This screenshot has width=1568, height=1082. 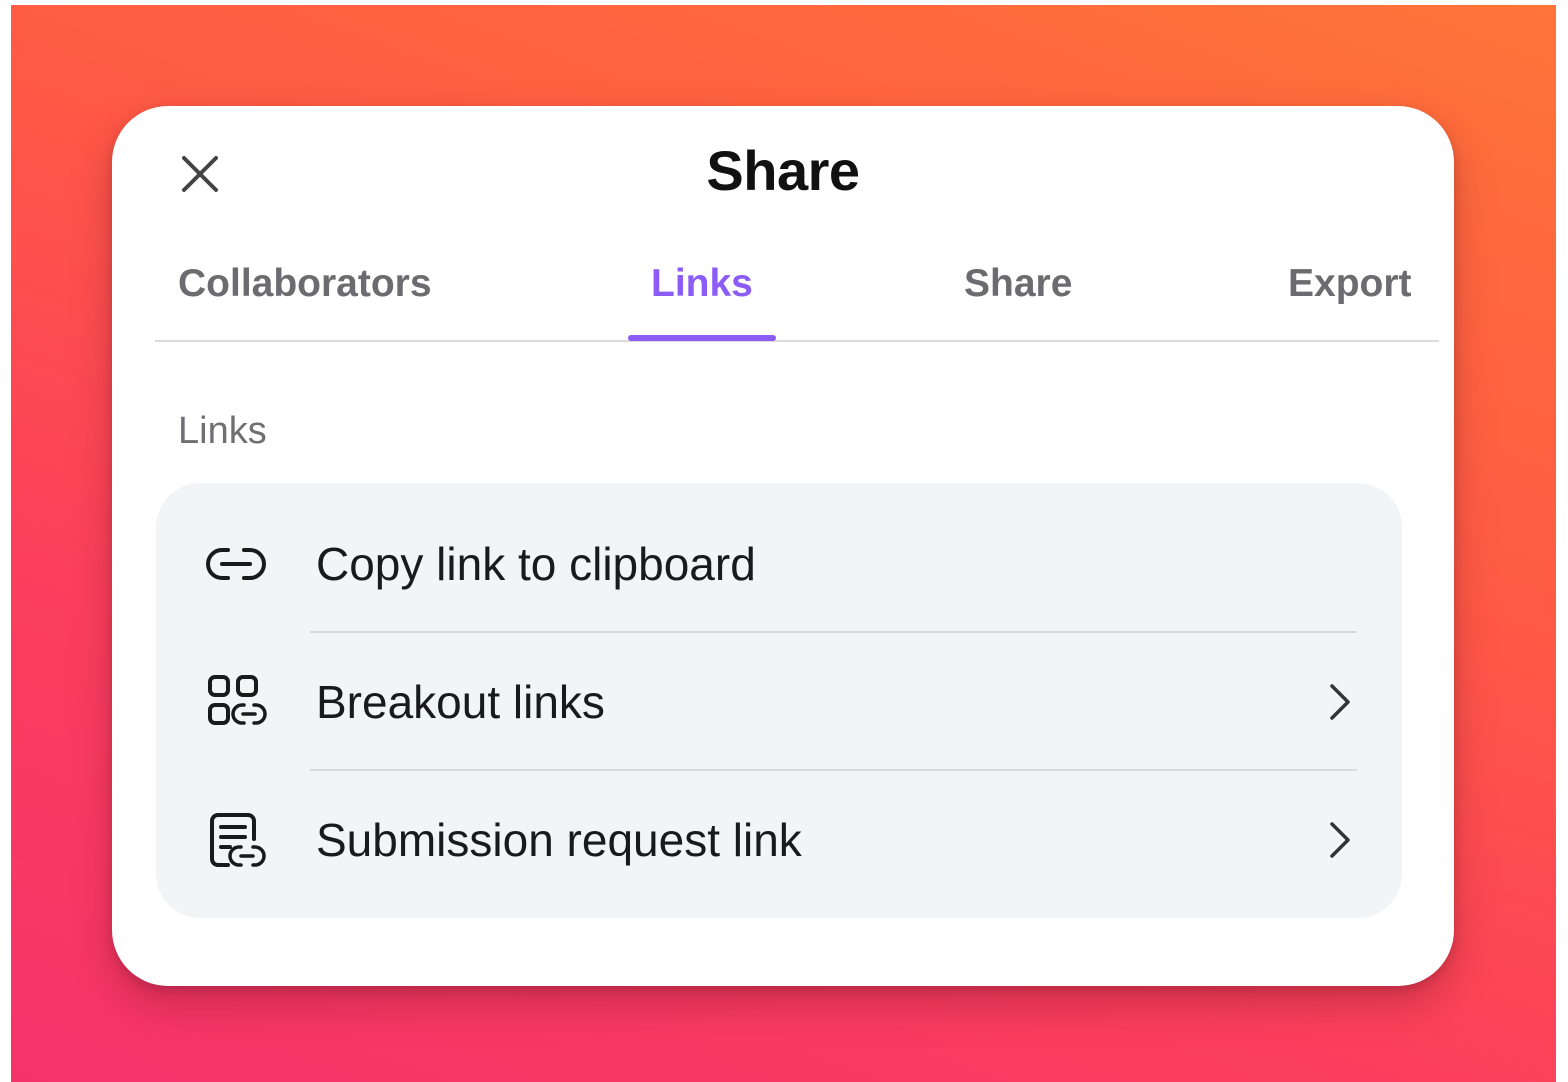 What do you see at coordinates (222, 431) in the screenshot?
I see `section-label: Links` at bounding box center [222, 431].